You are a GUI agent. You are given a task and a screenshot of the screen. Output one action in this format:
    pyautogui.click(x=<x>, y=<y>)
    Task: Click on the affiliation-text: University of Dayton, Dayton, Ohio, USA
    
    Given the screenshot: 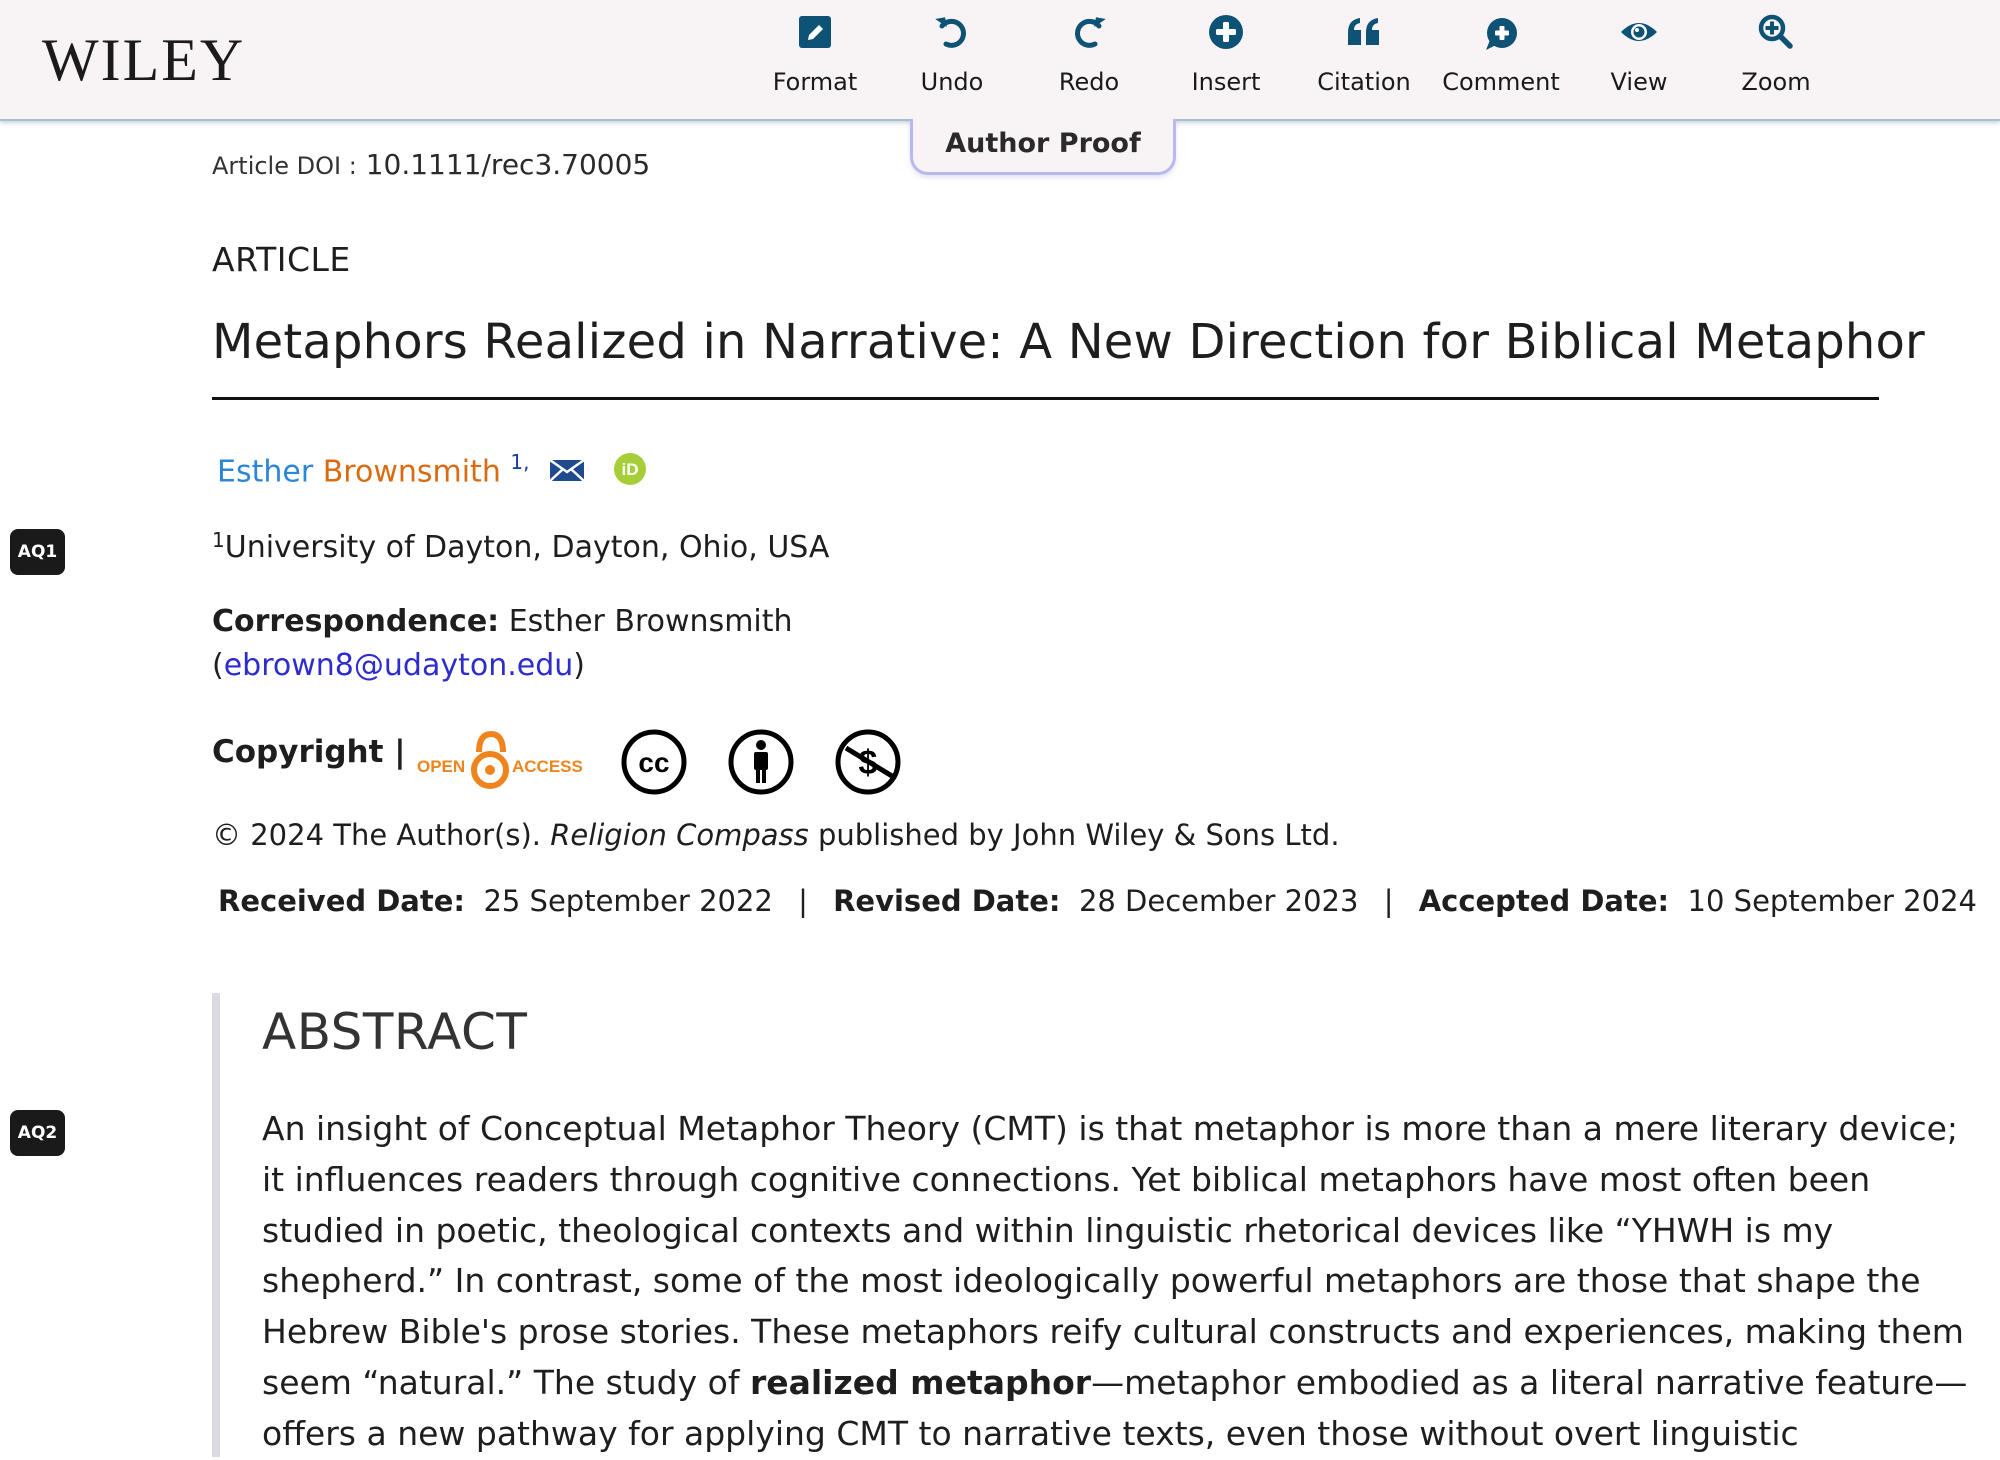 What is the action you would take?
    pyautogui.click(x=527, y=547)
    